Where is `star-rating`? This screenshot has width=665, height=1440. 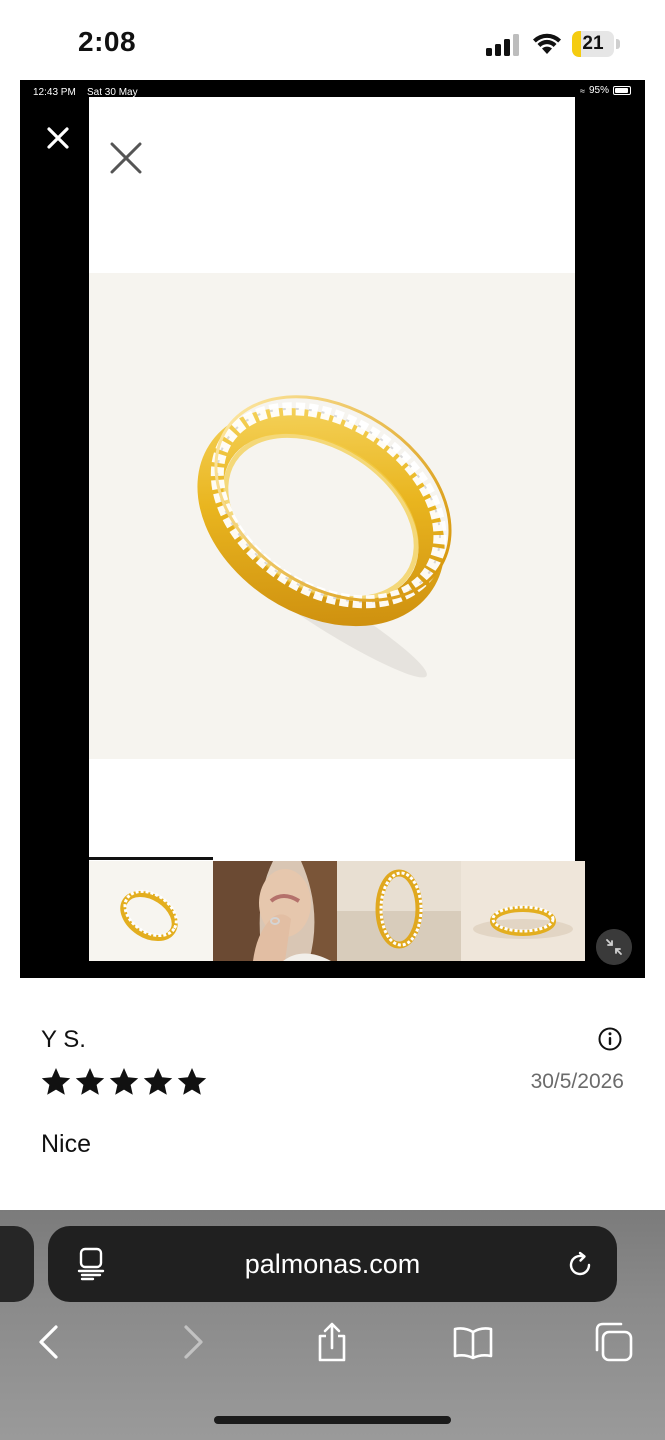 star-rating is located at coordinates (124, 1082).